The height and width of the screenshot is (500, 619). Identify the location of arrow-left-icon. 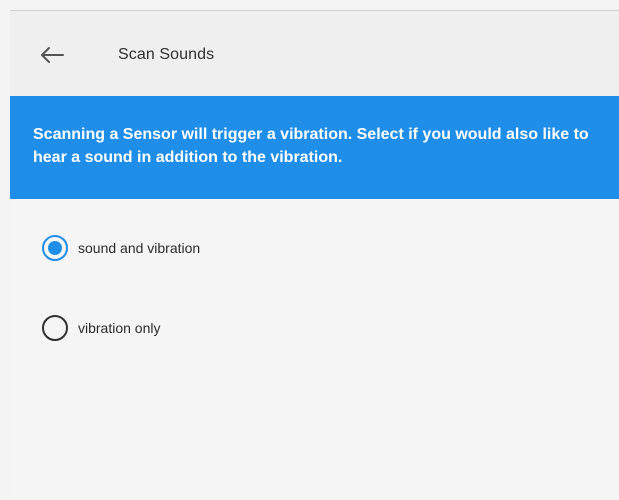
(52, 55).